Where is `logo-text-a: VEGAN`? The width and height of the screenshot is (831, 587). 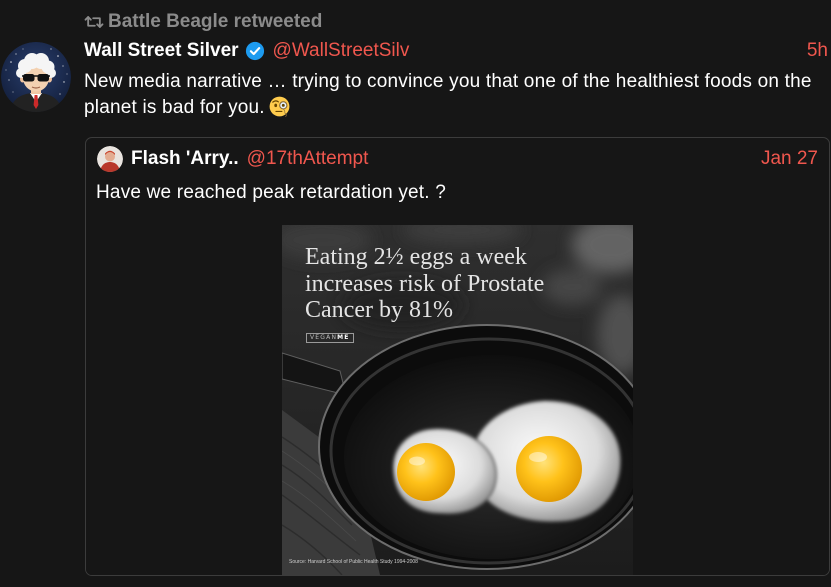 logo-text-a: VEGAN is located at coordinates (324, 337).